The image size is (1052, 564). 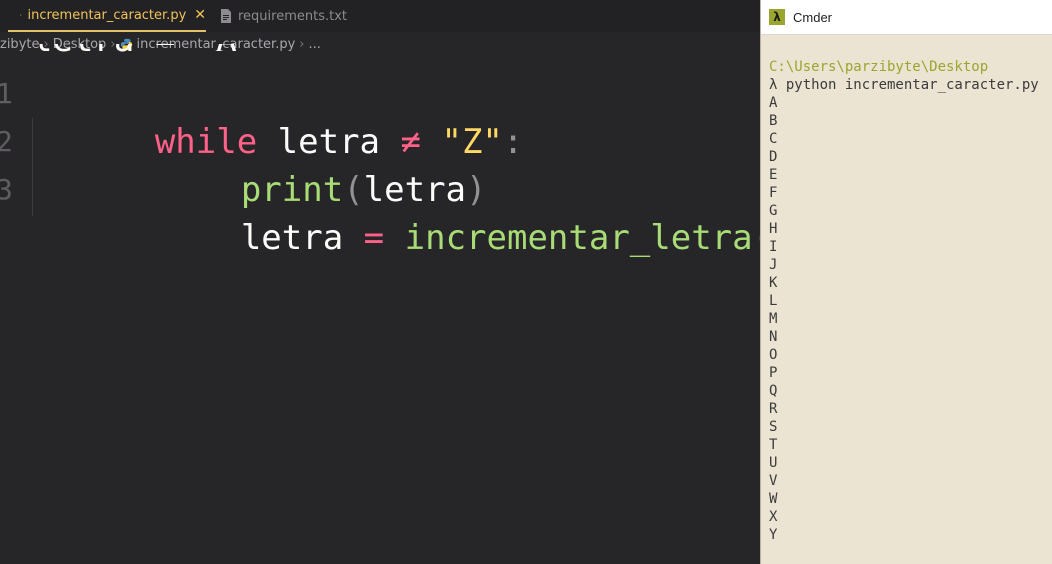 What do you see at coordinates (773, 157) in the screenshot?
I see `terminal-output-line: D` at bounding box center [773, 157].